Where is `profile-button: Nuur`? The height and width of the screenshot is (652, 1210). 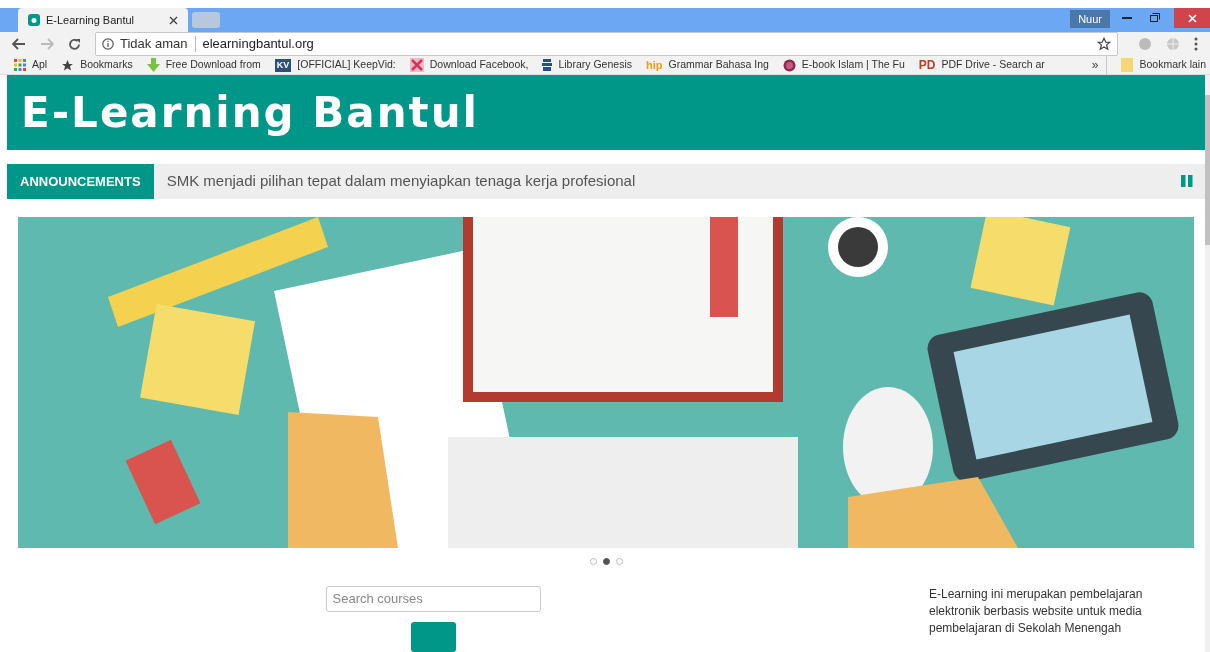
profile-button: Nuur is located at coordinates (1090, 19).